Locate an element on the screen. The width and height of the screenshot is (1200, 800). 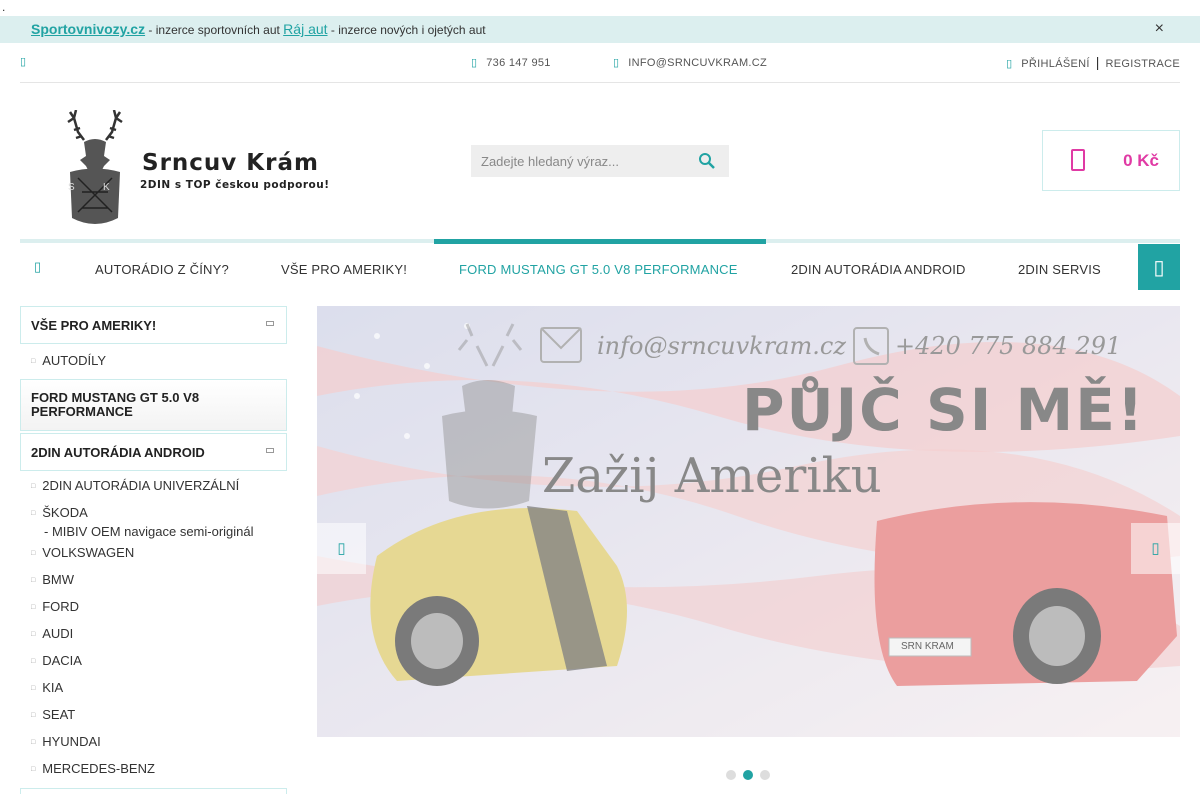
subcategory-bmw: □ BMW is located at coordinates (153, 580).